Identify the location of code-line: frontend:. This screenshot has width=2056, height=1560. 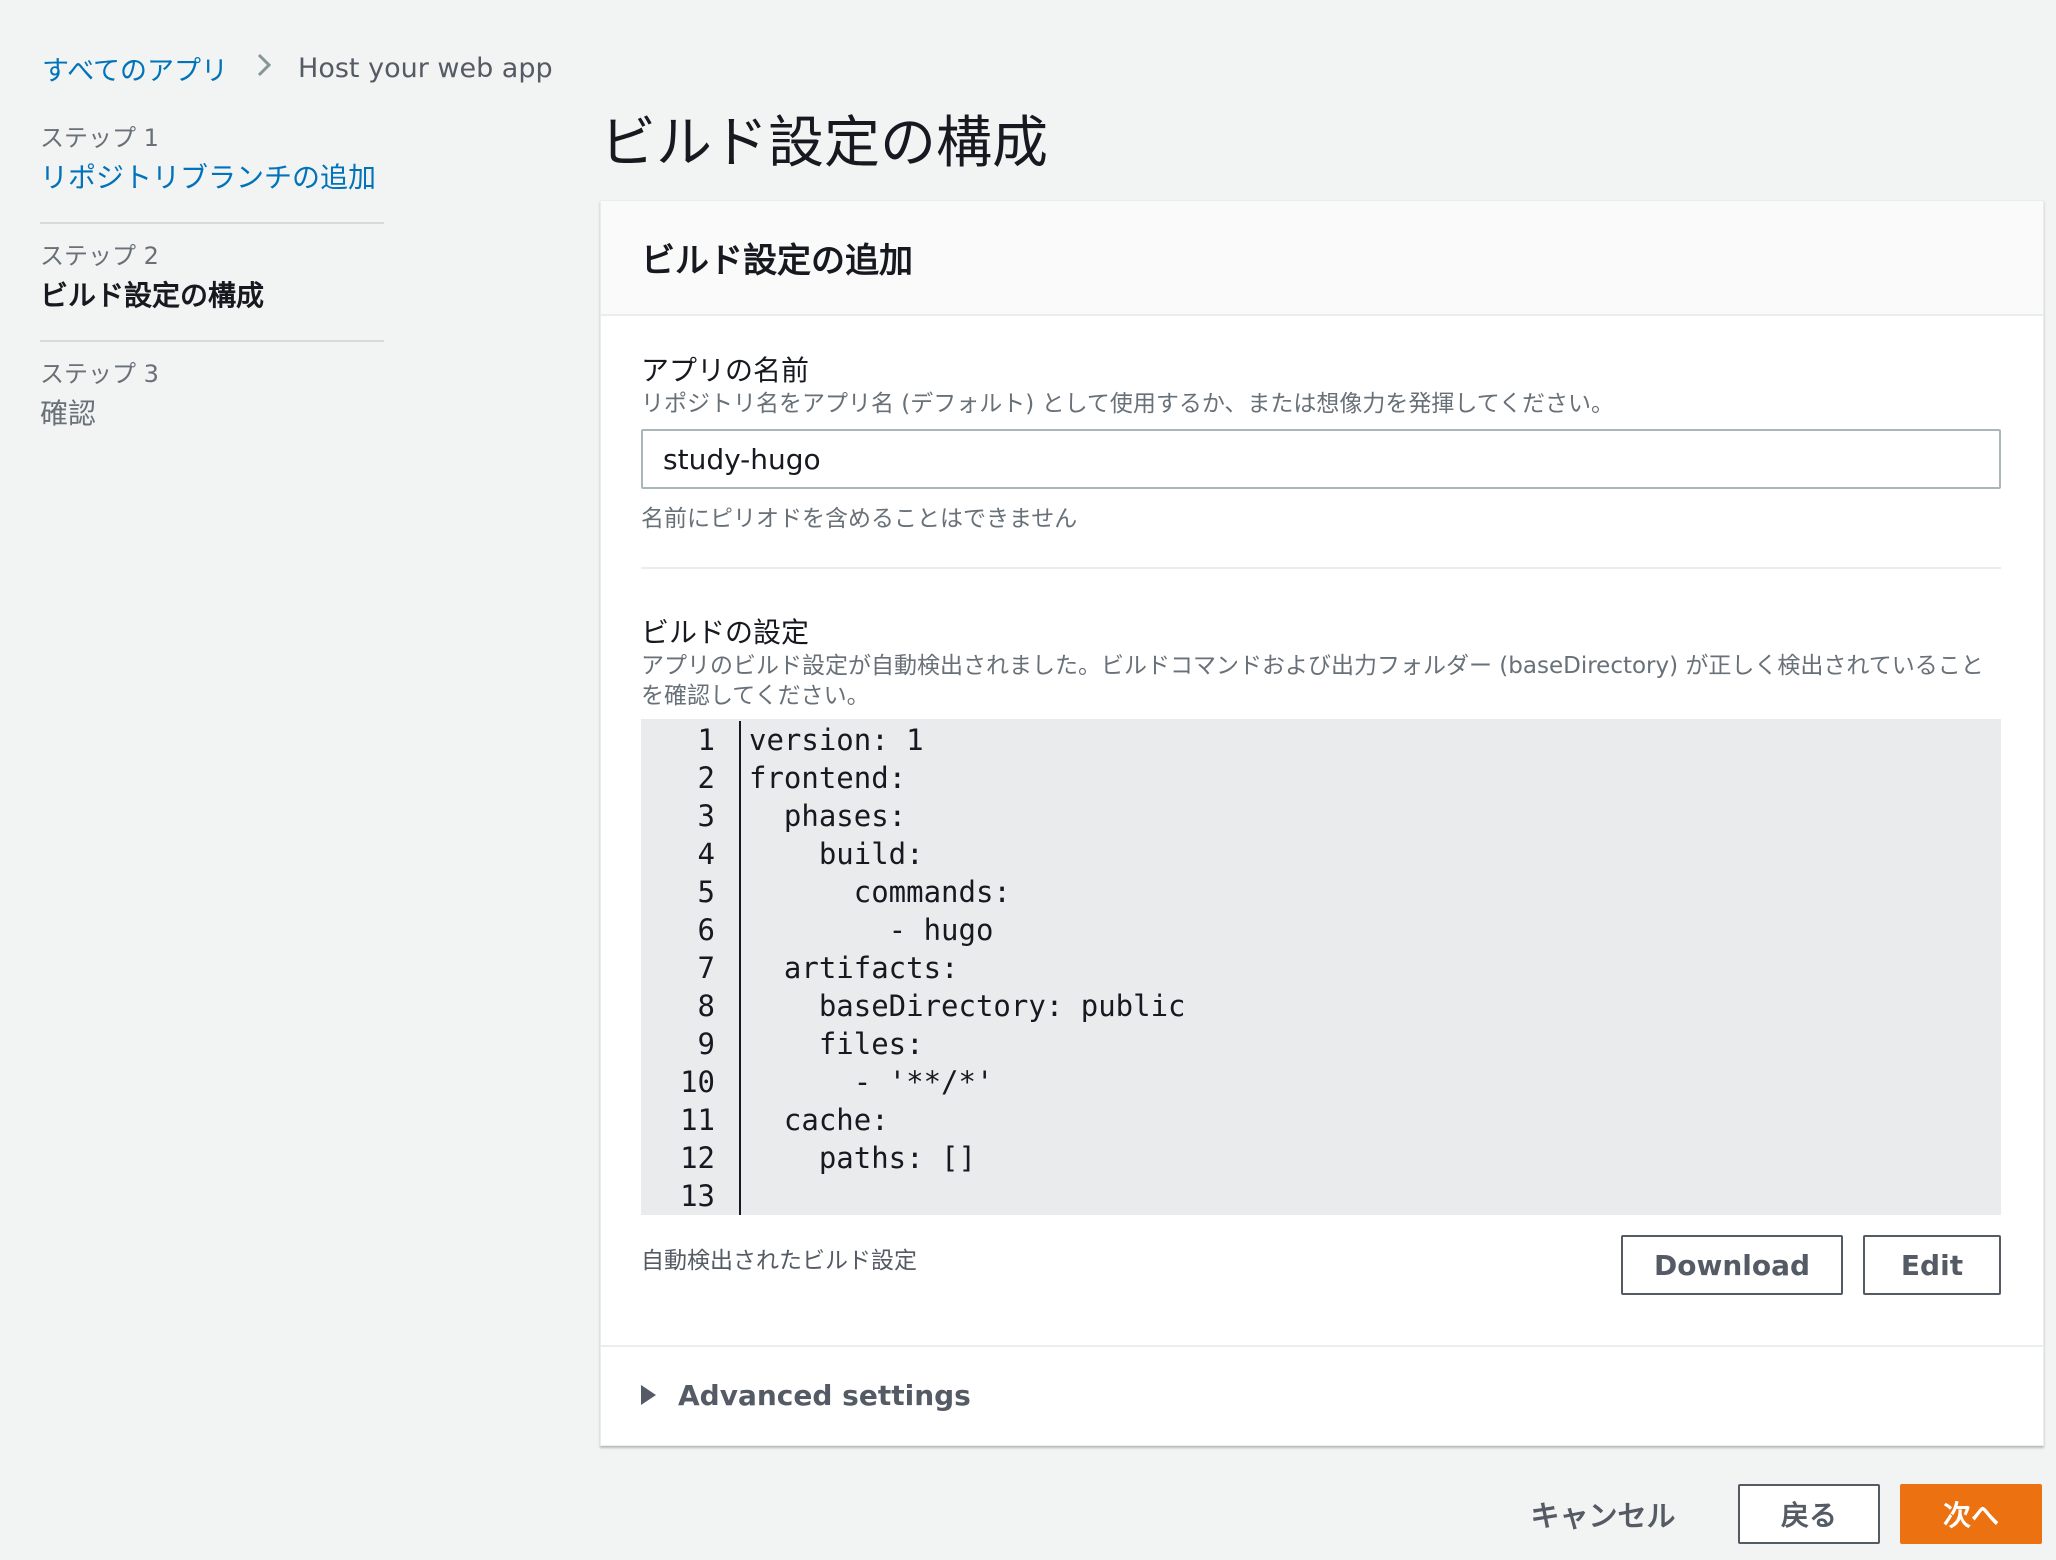
(828, 778).